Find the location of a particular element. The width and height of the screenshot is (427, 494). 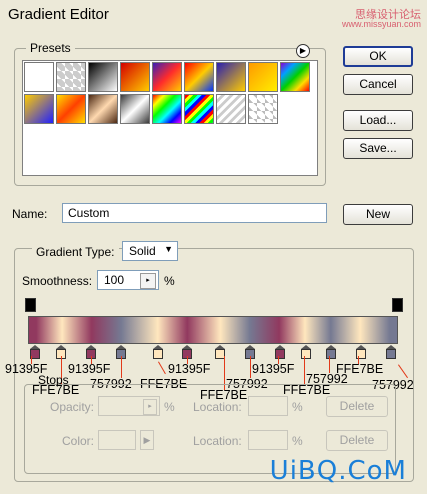

gradient-type-select: Solid ▼ is located at coordinates (150, 251).